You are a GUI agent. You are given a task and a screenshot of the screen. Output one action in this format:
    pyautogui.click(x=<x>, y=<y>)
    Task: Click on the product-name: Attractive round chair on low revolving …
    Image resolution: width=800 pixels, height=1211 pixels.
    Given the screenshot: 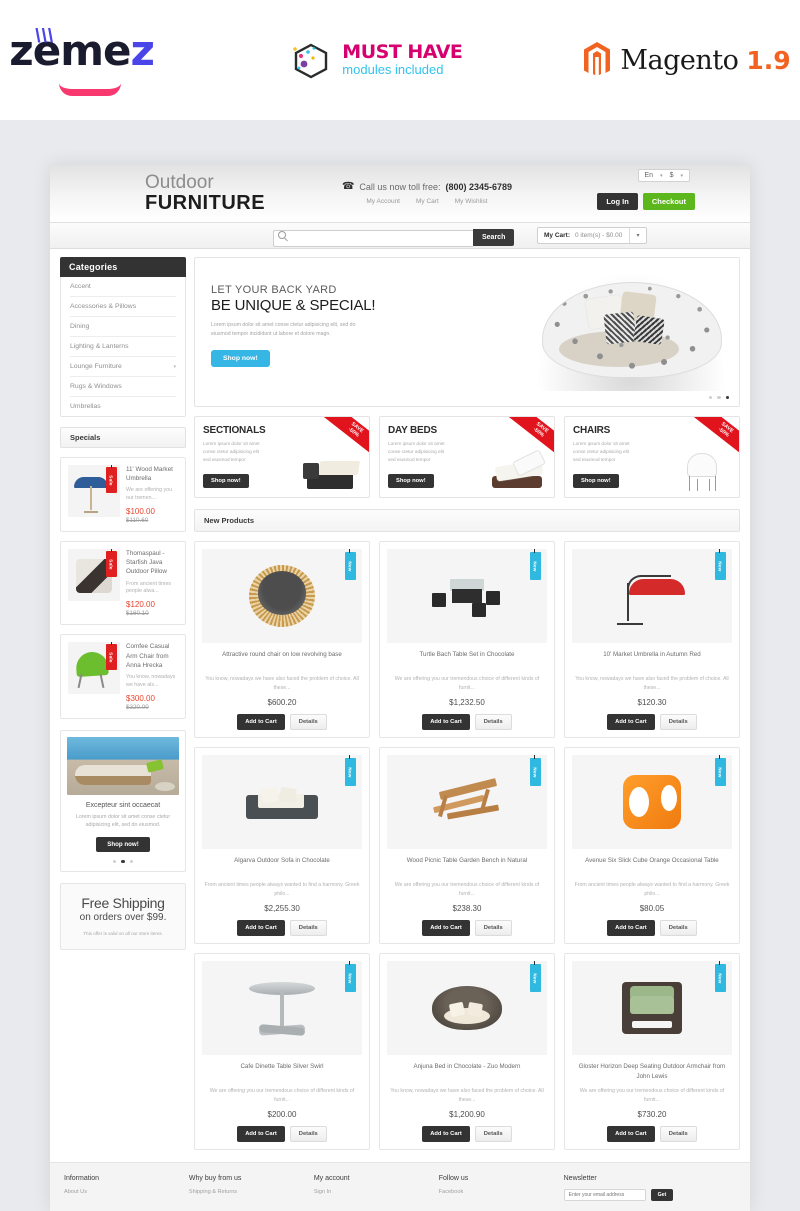 What is the action you would take?
    pyautogui.click(x=282, y=654)
    